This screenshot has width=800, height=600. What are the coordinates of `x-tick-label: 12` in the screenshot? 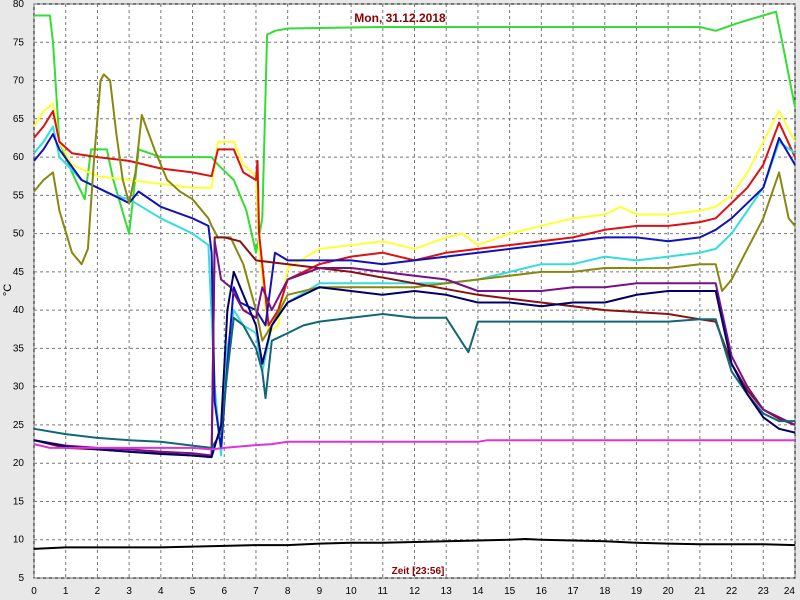 It's located at (415, 591).